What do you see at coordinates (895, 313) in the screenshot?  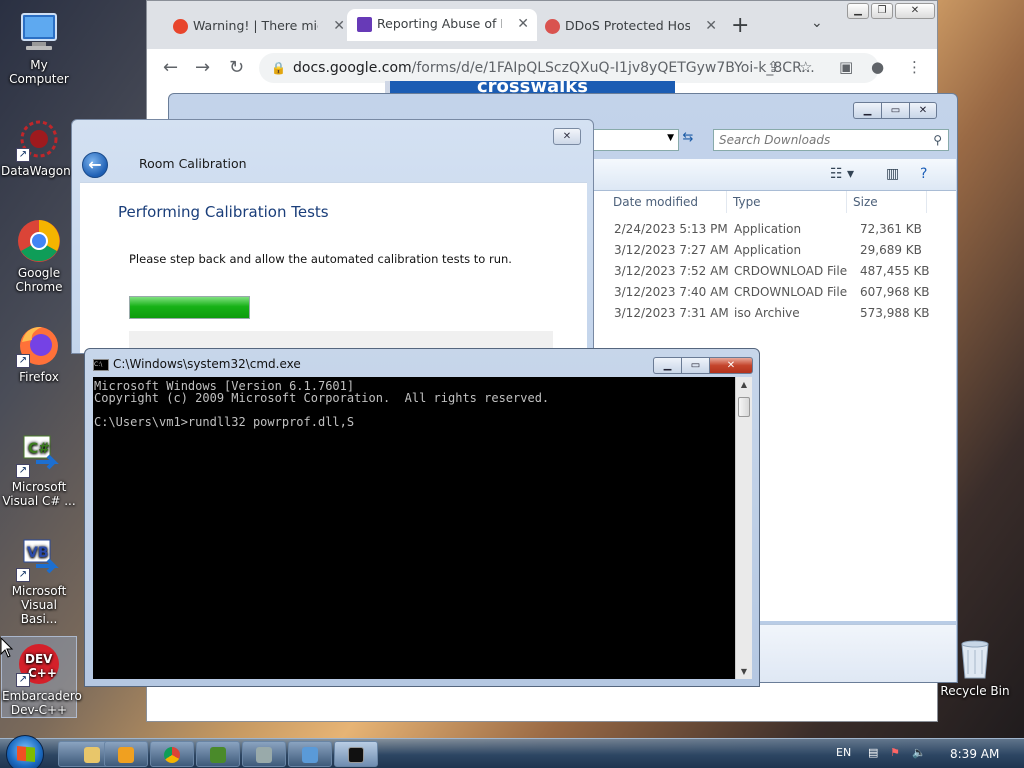 I see `cell-size: 573,988 KB` at bounding box center [895, 313].